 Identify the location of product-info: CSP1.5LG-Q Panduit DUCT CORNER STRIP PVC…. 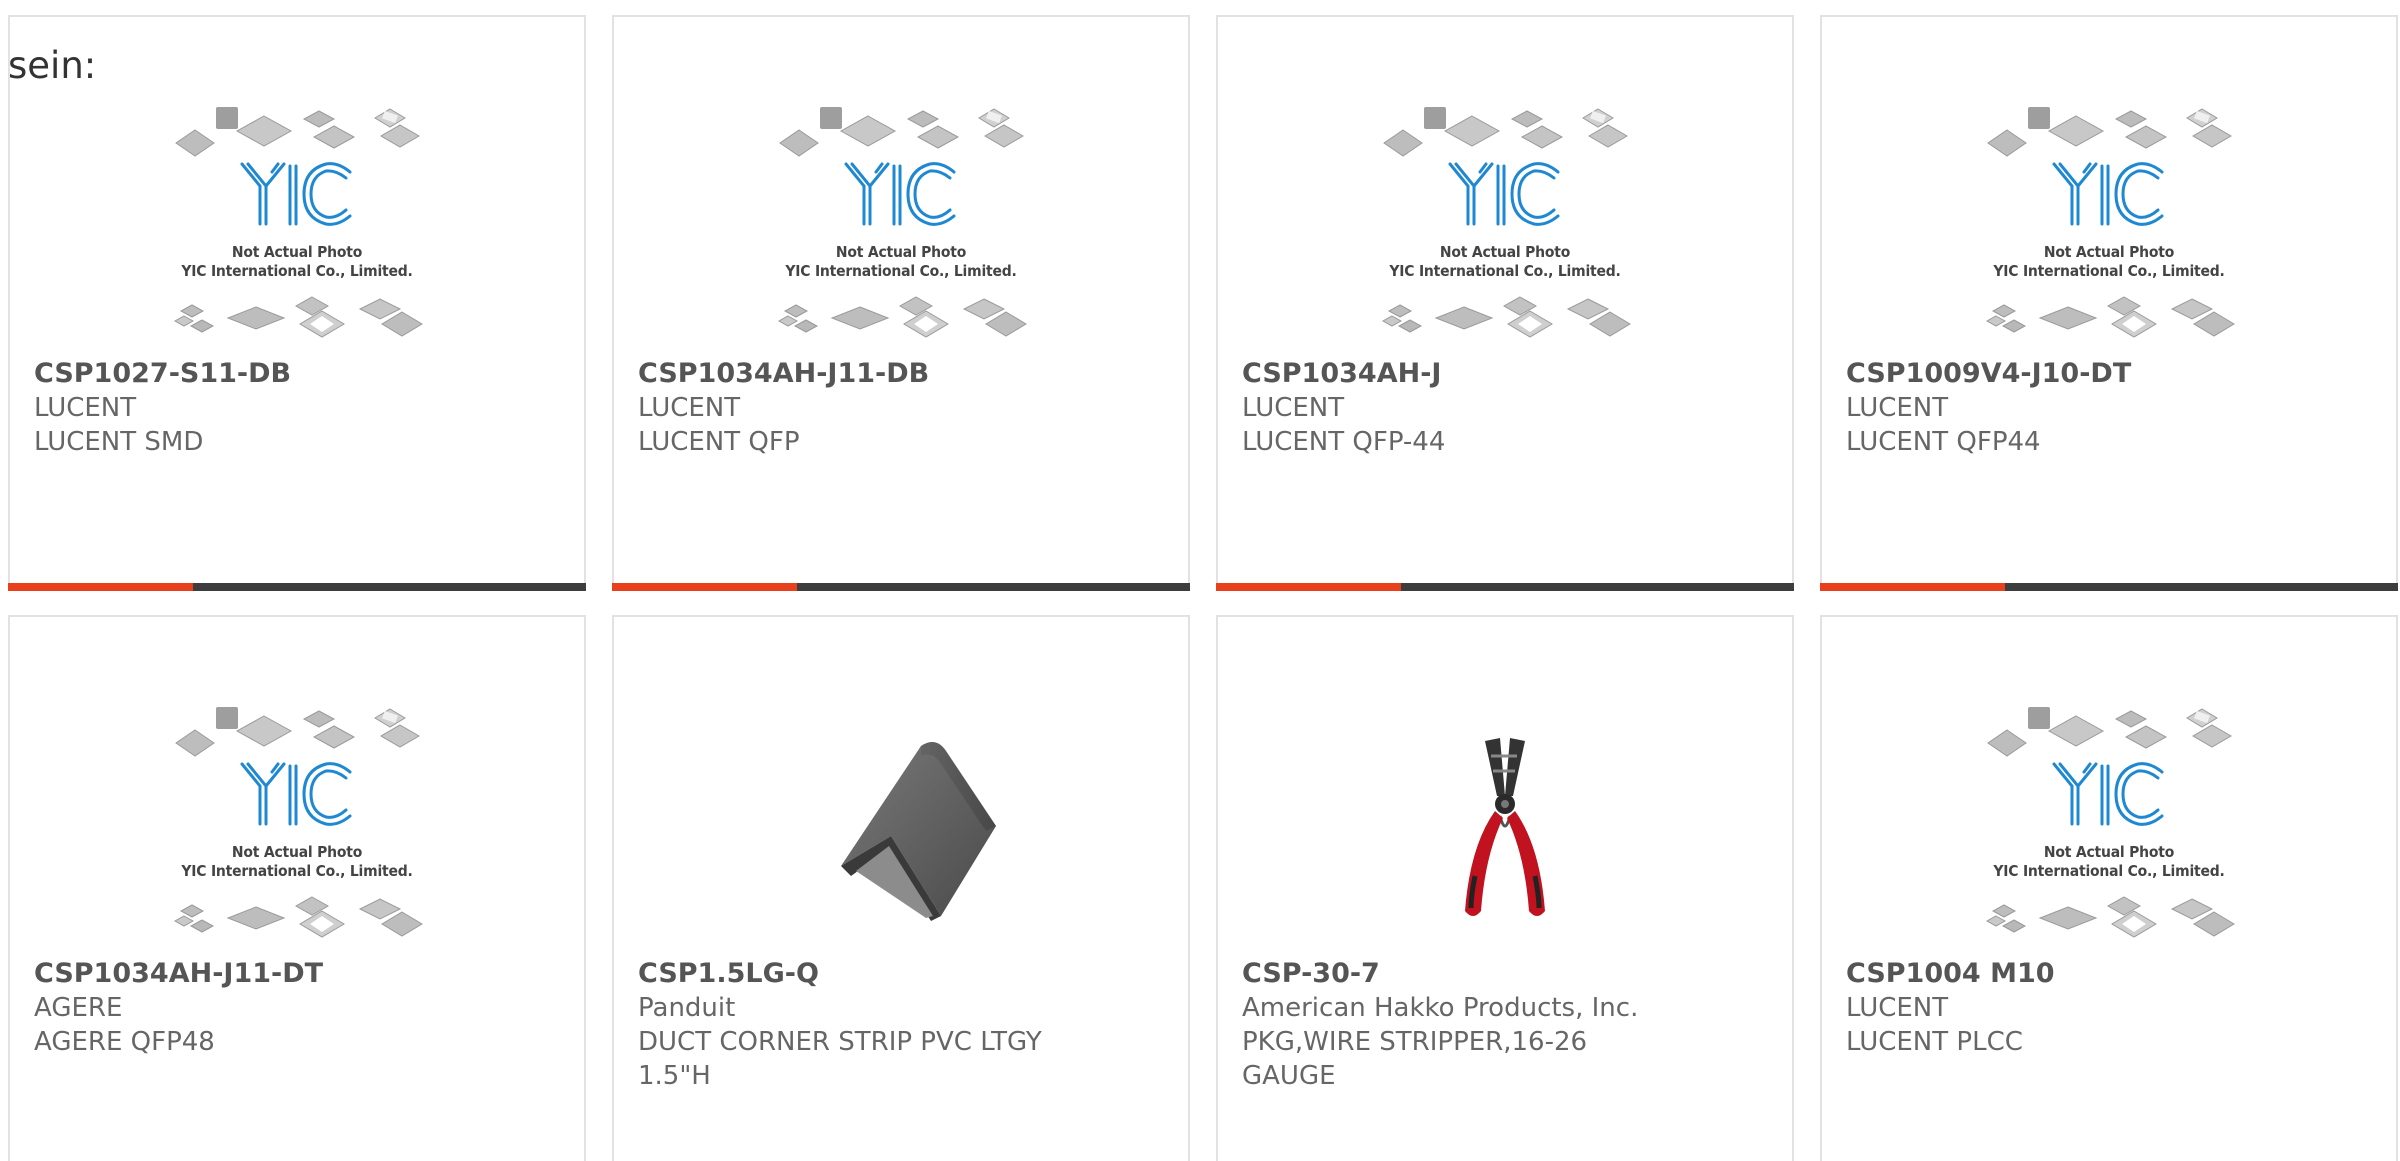
(901, 1025).